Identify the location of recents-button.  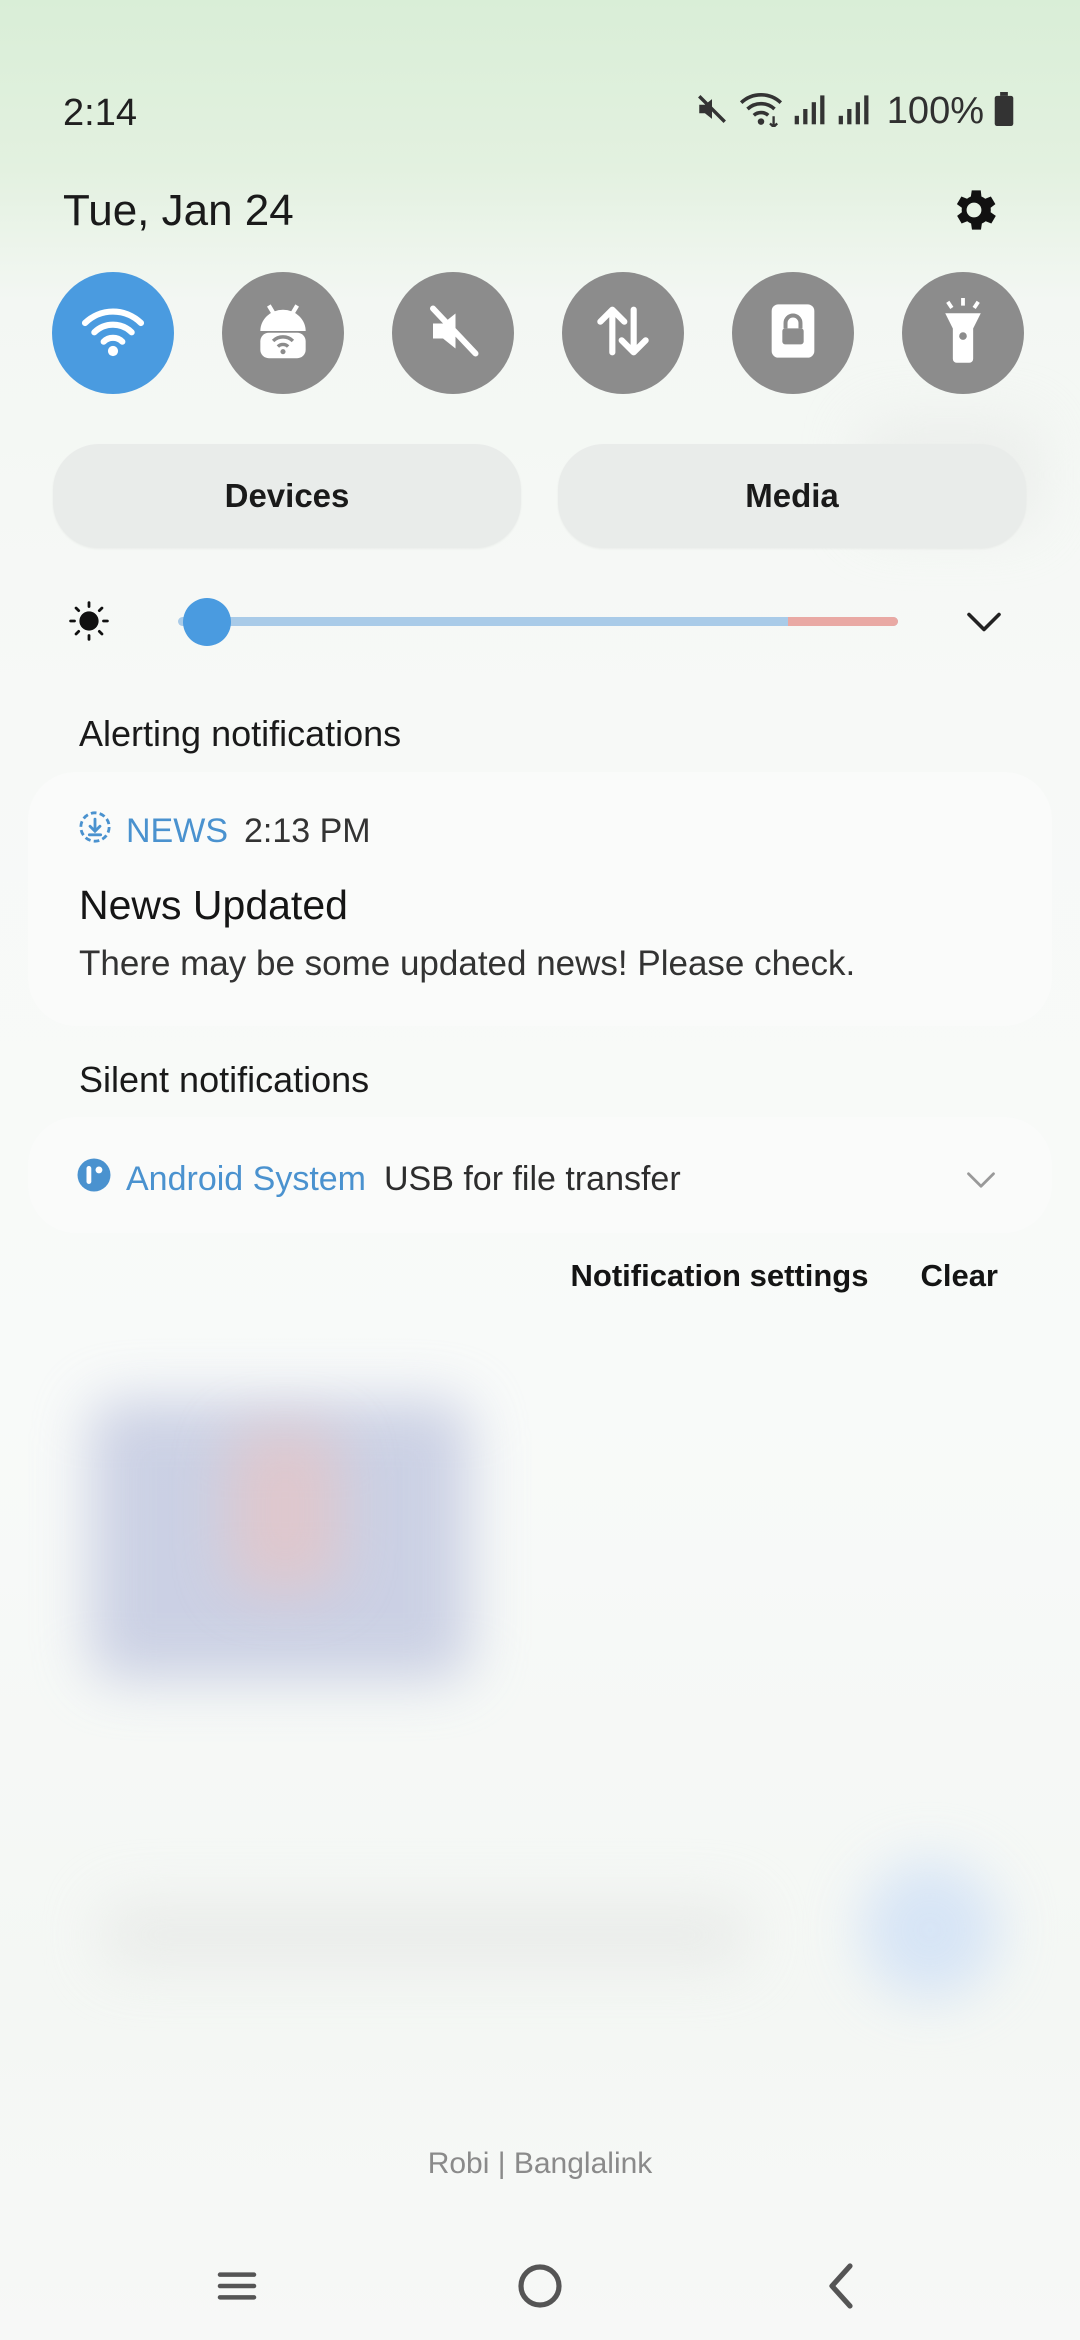
(237, 2288).